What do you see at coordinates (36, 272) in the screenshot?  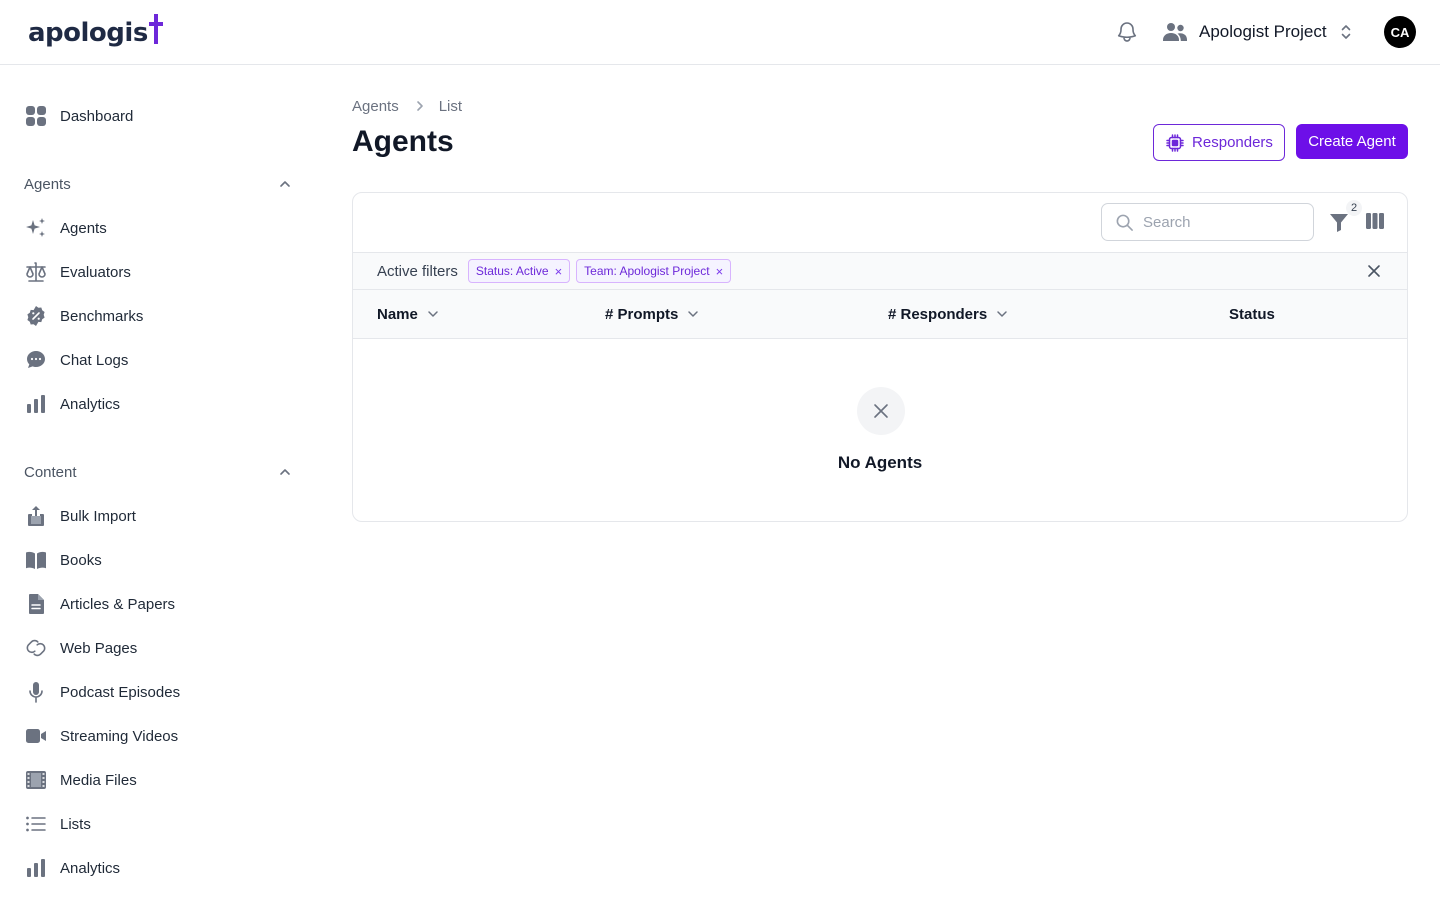 I see `scale-icon` at bounding box center [36, 272].